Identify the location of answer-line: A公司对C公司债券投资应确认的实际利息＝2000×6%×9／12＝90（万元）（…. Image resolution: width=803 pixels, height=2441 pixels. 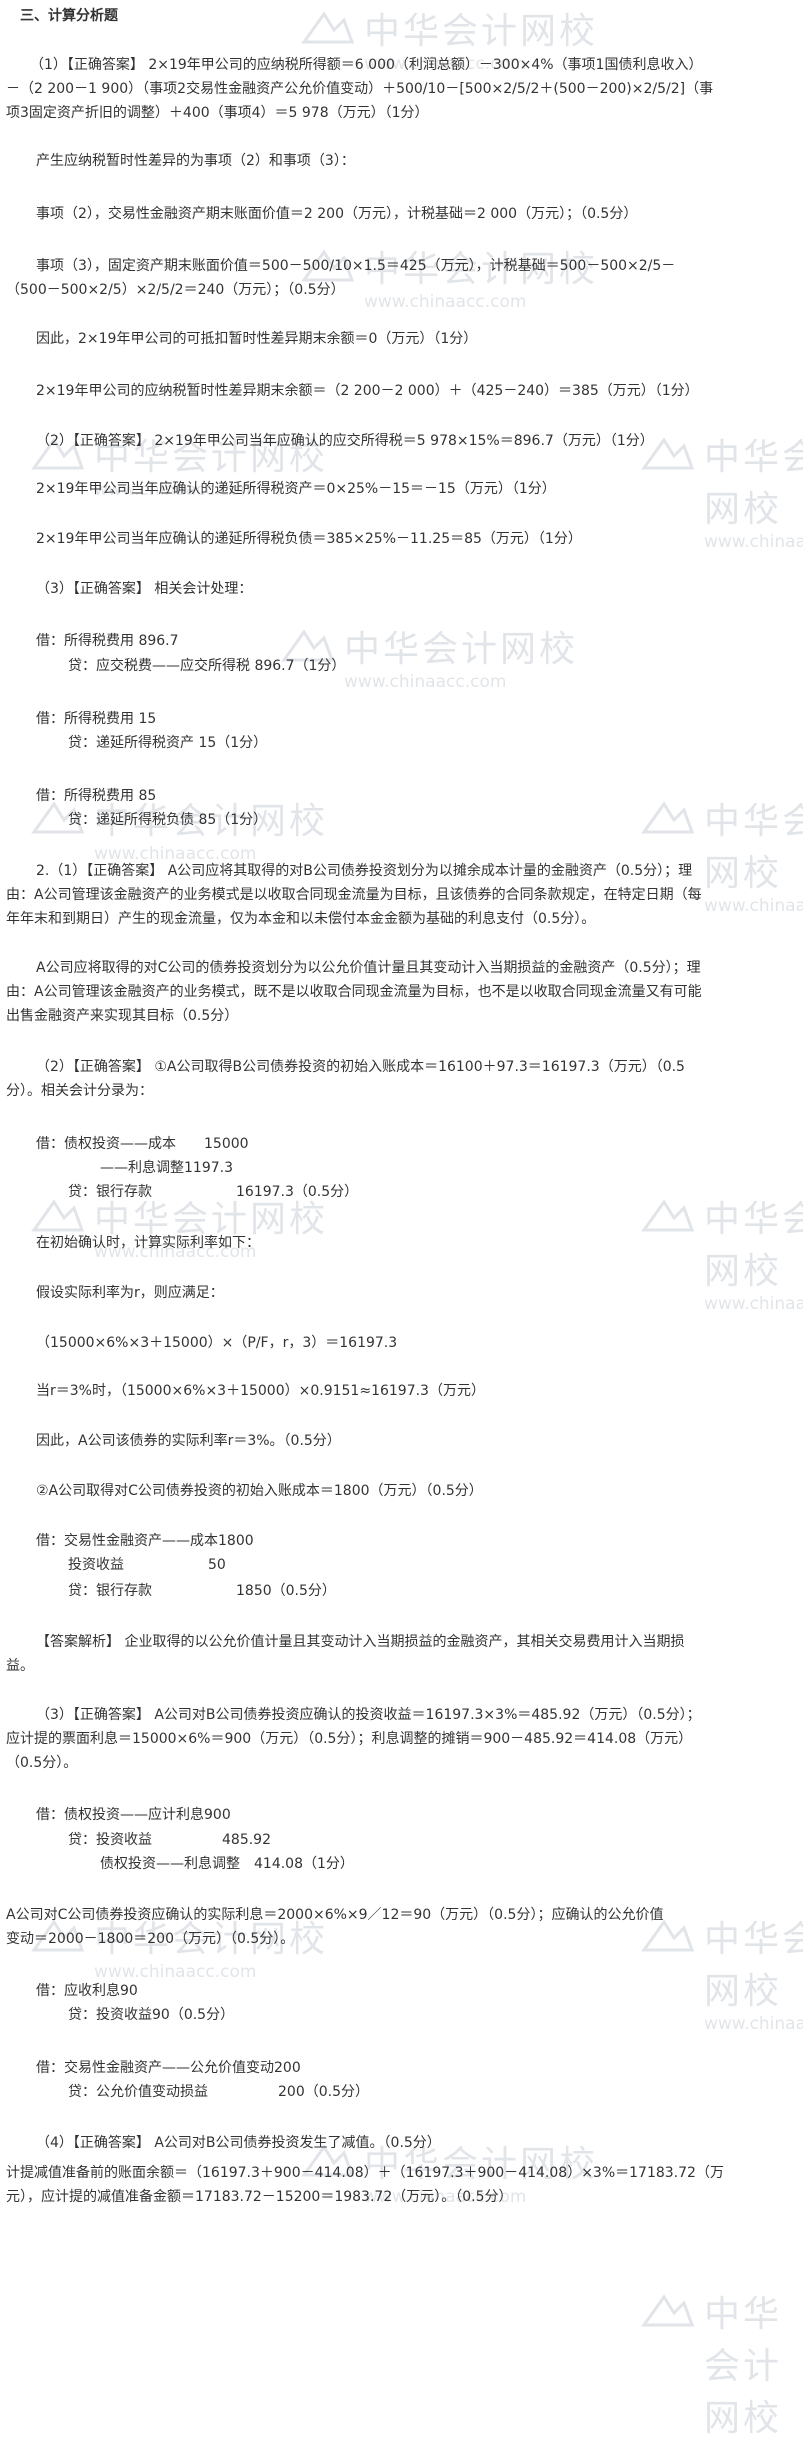
(335, 1915).